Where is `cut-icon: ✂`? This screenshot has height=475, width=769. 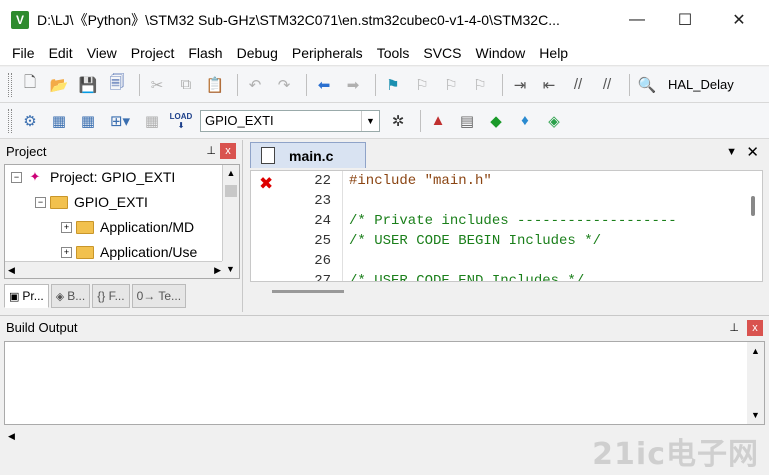
cut-icon: ✂ is located at coordinates (157, 85).